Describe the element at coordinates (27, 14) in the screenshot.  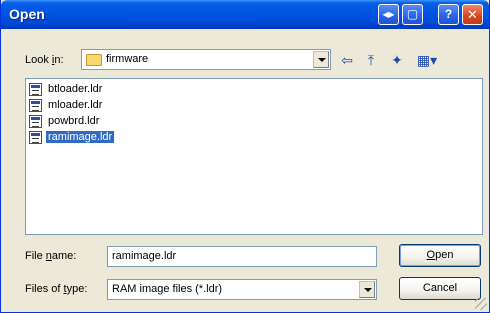
I see `window-title: Open` at that location.